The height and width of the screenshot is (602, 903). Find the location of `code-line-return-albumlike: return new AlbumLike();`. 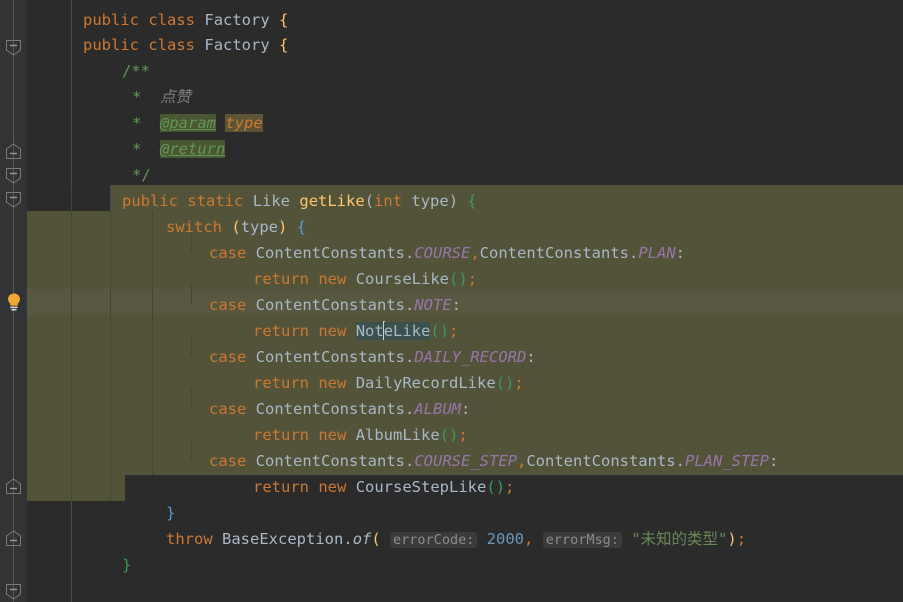

code-line-return-albumlike: return new AlbumLike(); is located at coordinates (332, 420).